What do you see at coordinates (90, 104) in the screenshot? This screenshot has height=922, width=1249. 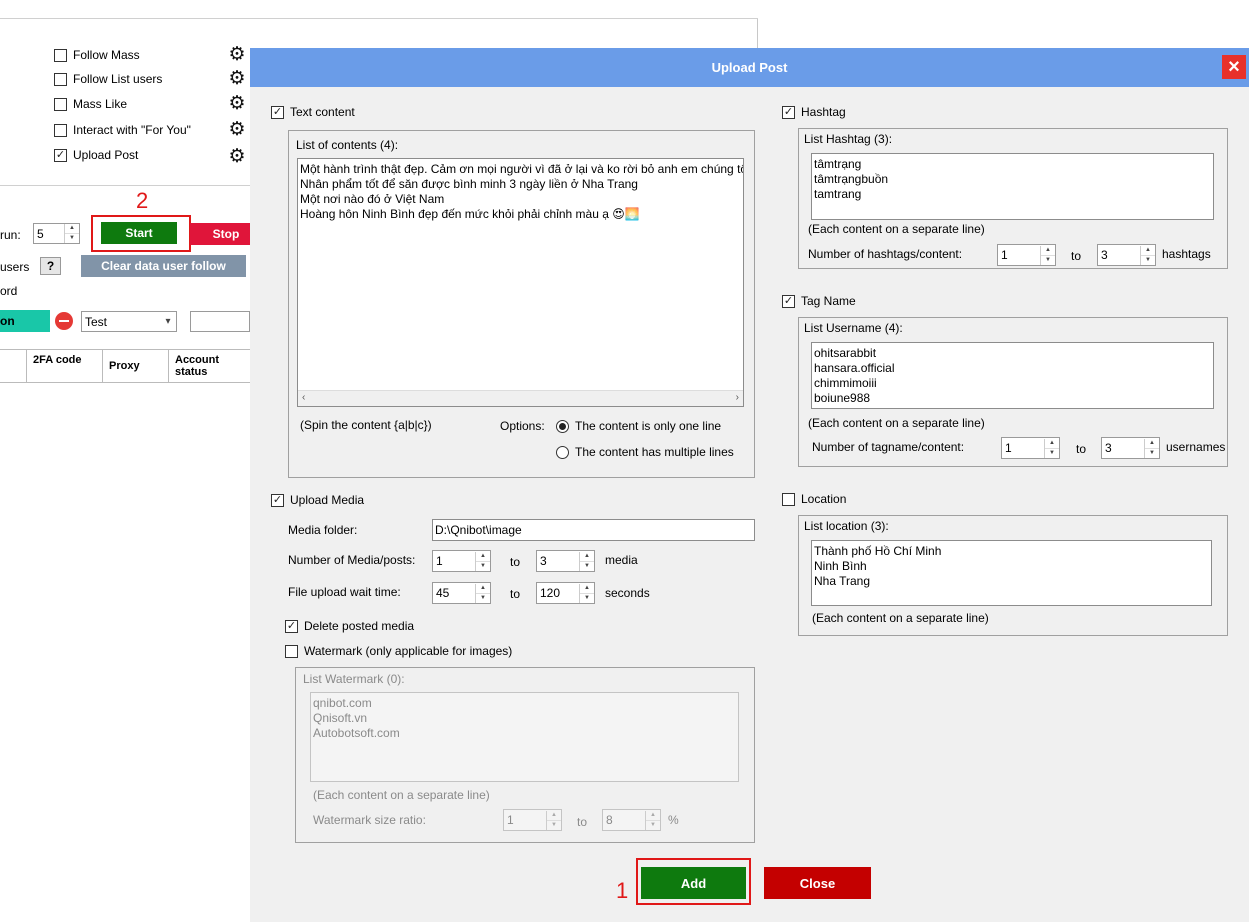 I see `function-mass-like: Mass Like` at bounding box center [90, 104].